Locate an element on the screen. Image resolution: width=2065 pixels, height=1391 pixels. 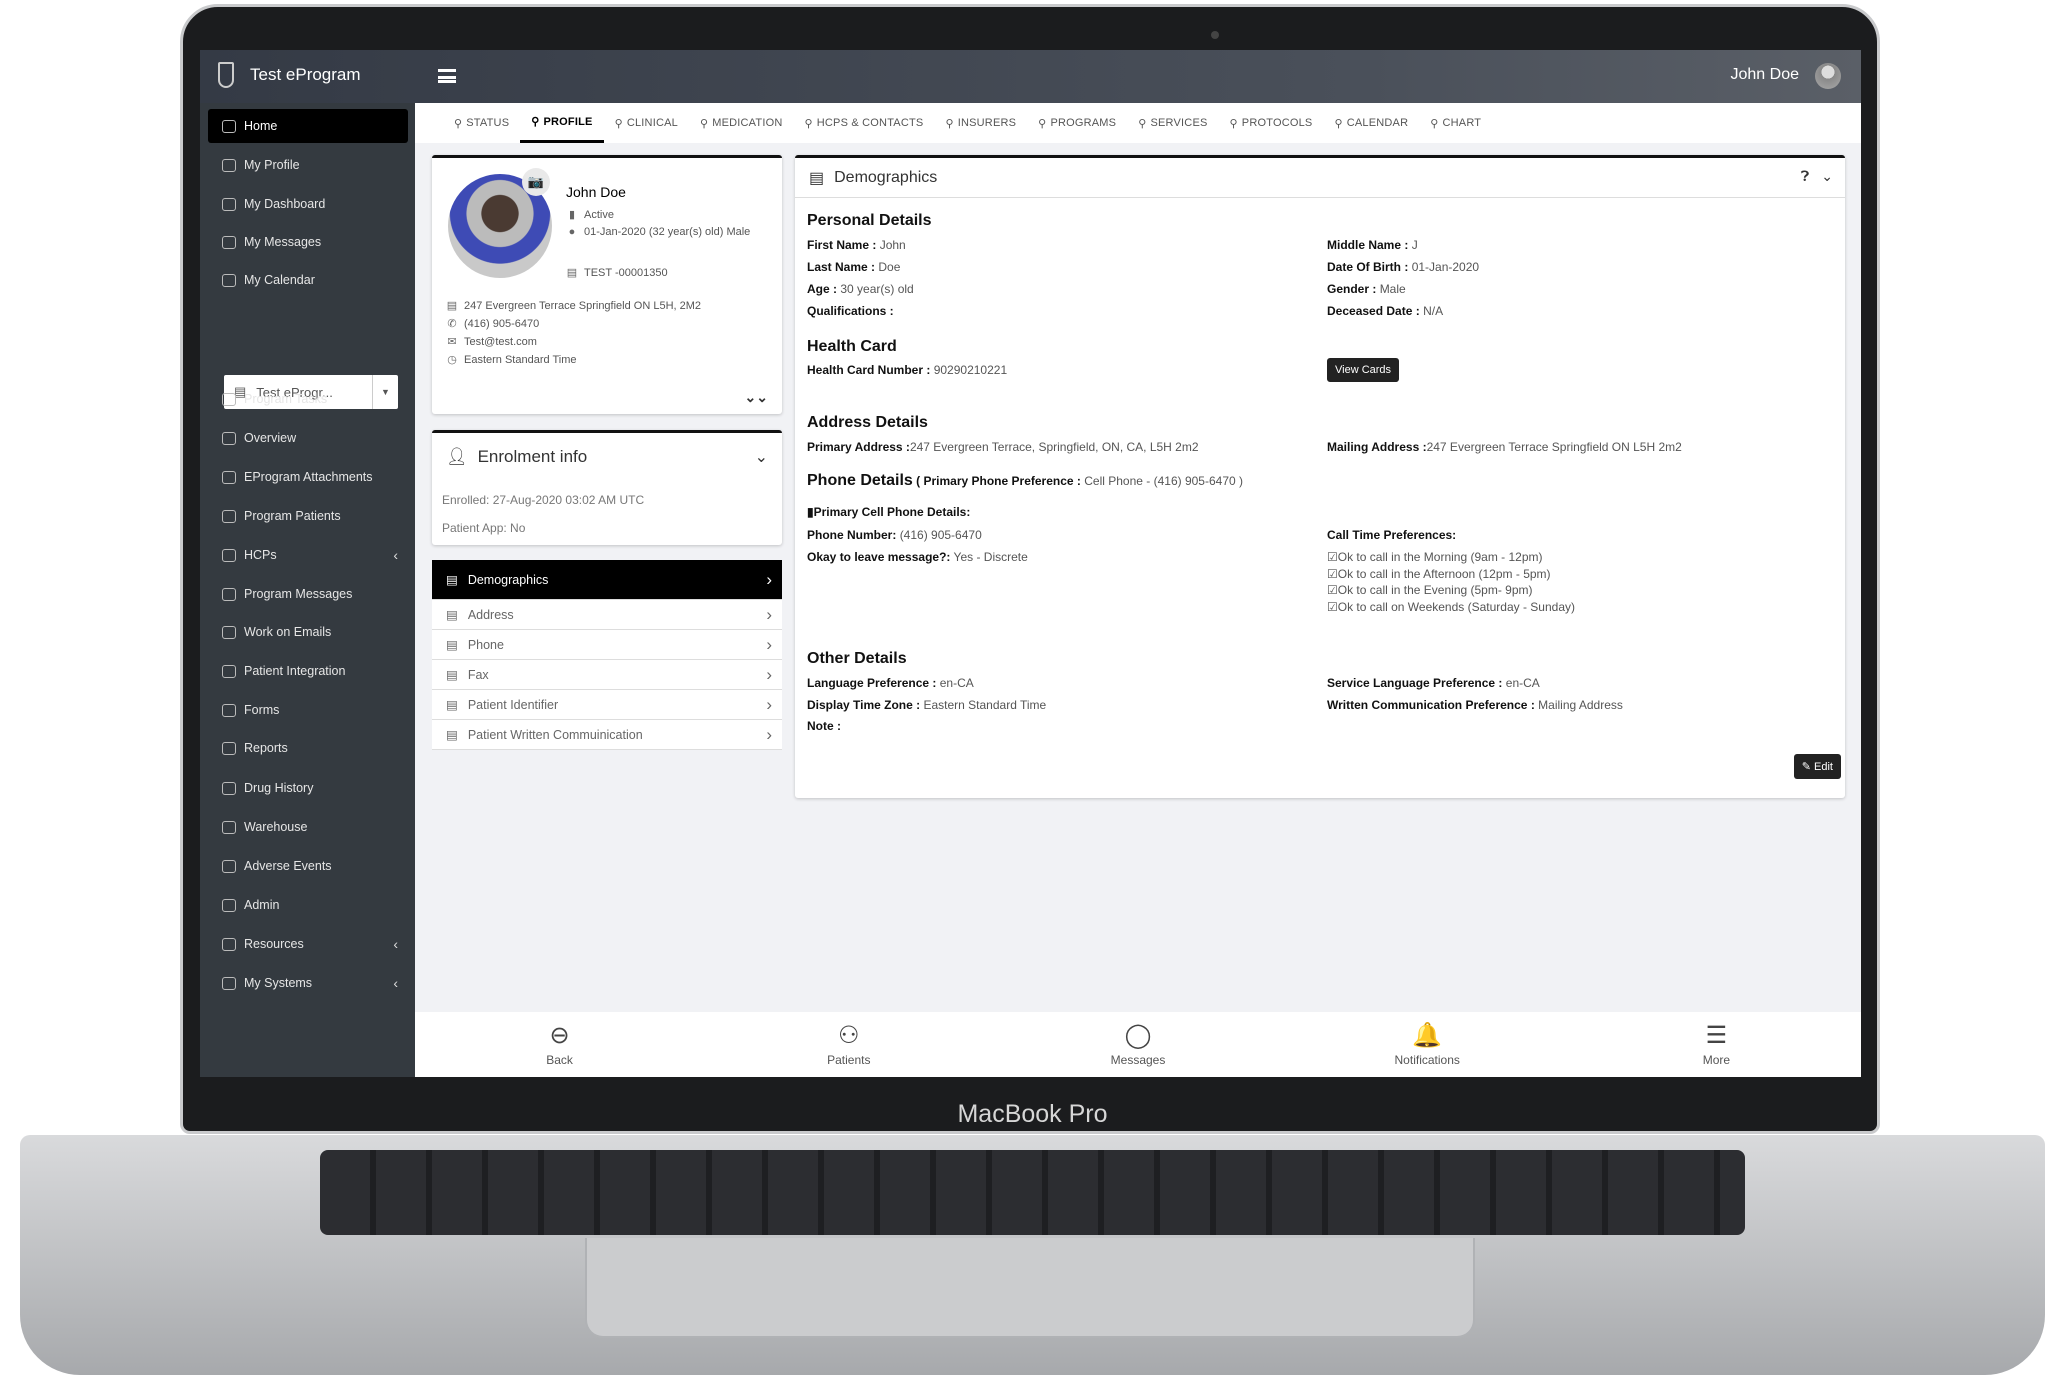
tab-profile: ⚲ Profile is located at coordinates (562, 123).